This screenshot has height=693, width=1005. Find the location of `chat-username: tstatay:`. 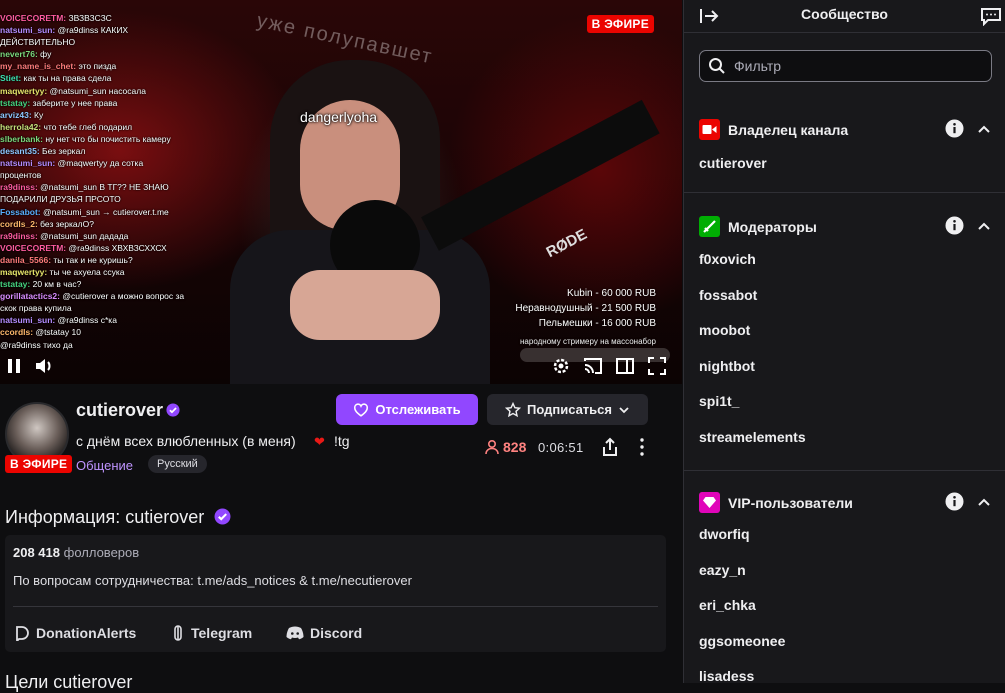

chat-username: tstatay: is located at coordinates (16, 284).